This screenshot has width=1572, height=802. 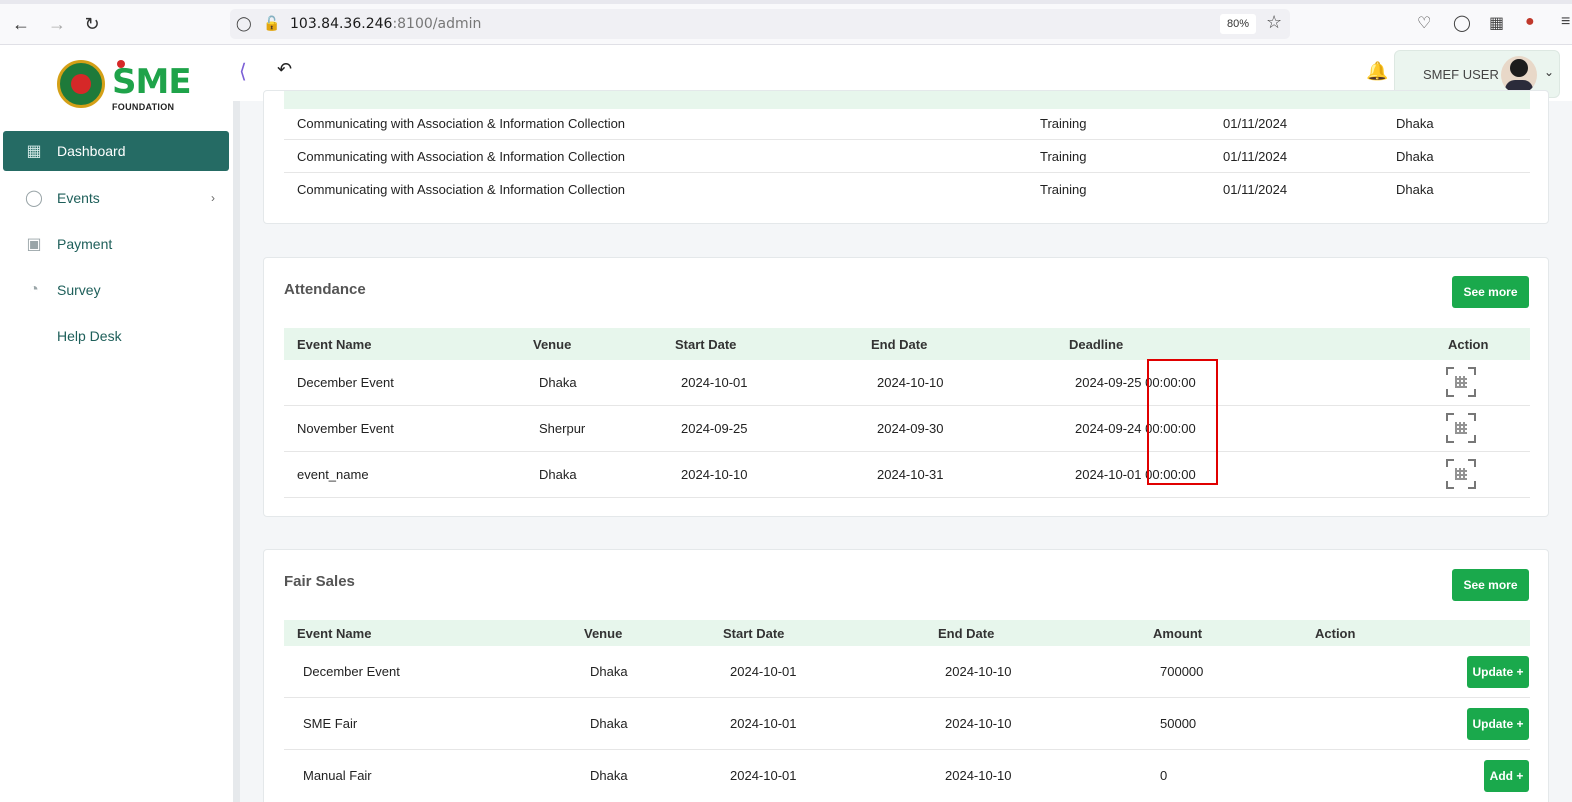 I want to click on pie-chart-icon: ◔, so click(x=34, y=289).